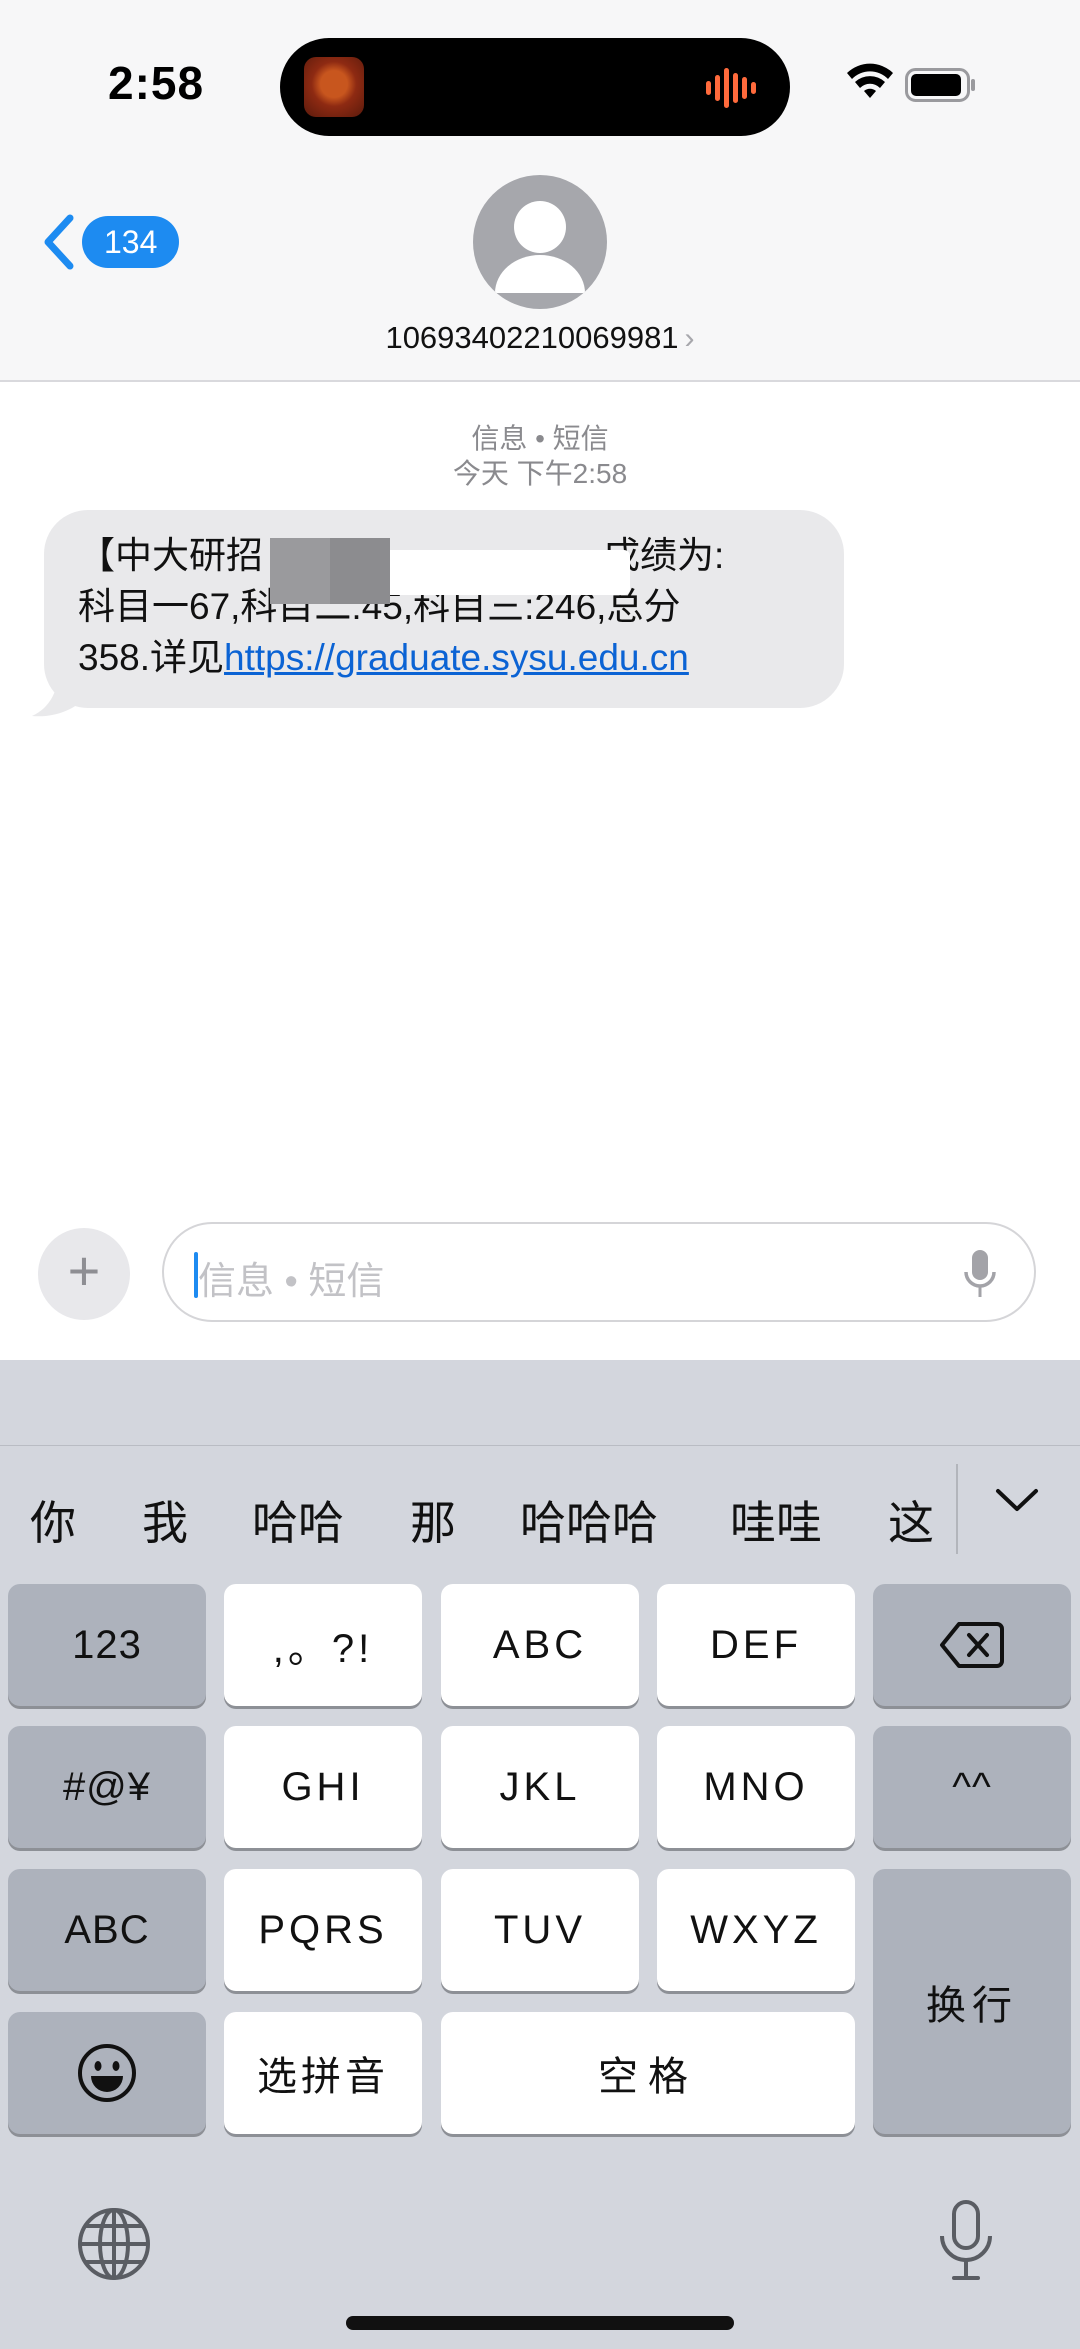 This screenshot has width=1080, height=2349. What do you see at coordinates (940, 85) in the screenshot?
I see `battery-icon` at bounding box center [940, 85].